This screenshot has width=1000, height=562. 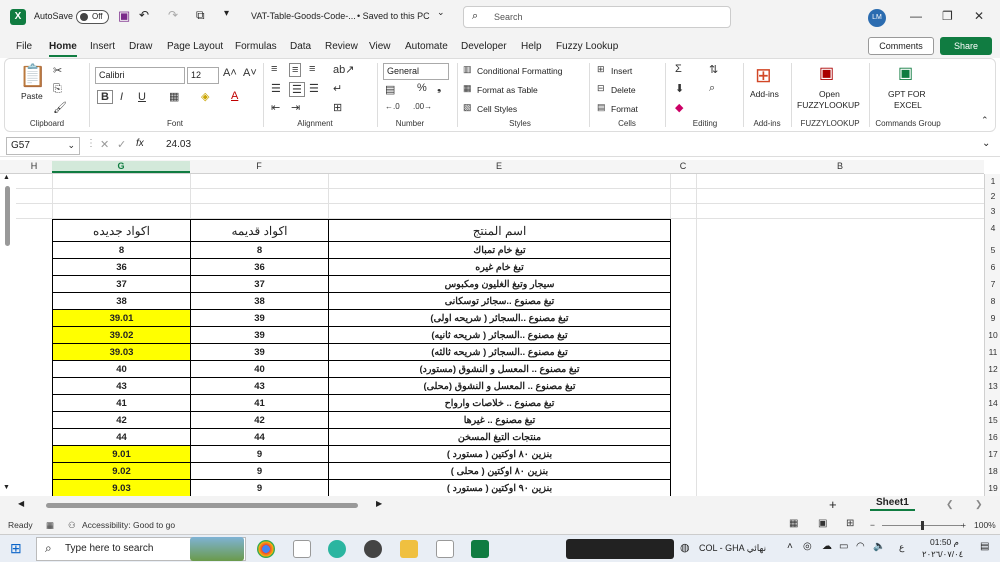 What do you see at coordinates (43, 146) in the screenshot?
I see `name-box: G57 ⌄` at bounding box center [43, 146].